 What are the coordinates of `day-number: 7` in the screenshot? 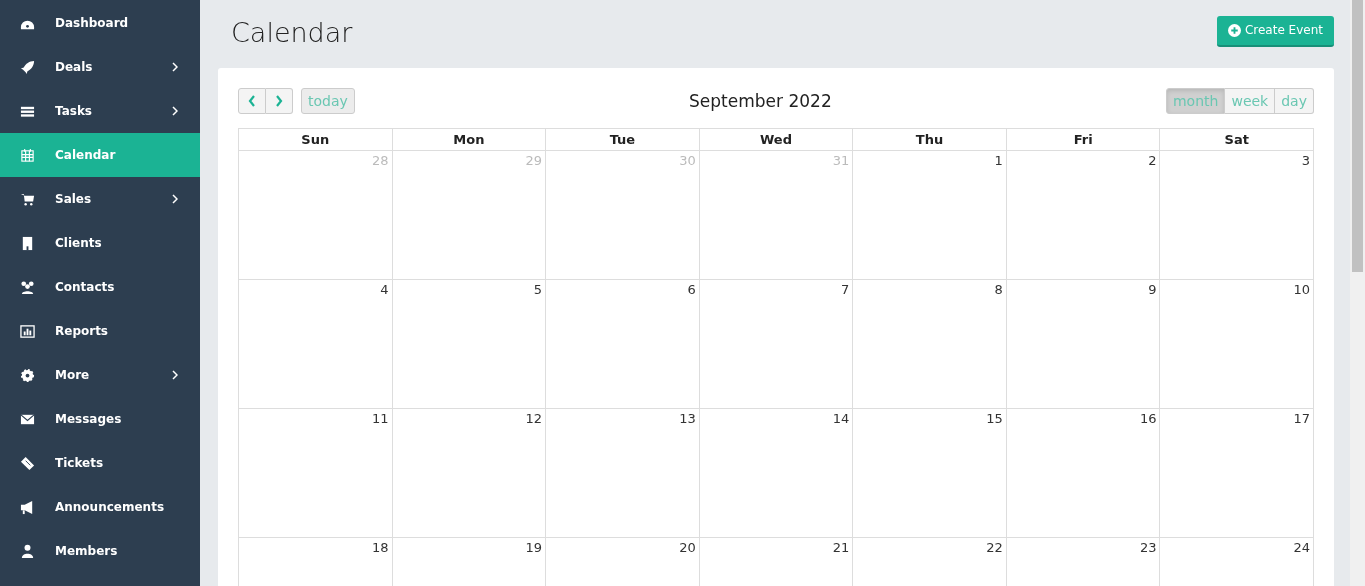 It's located at (845, 289).